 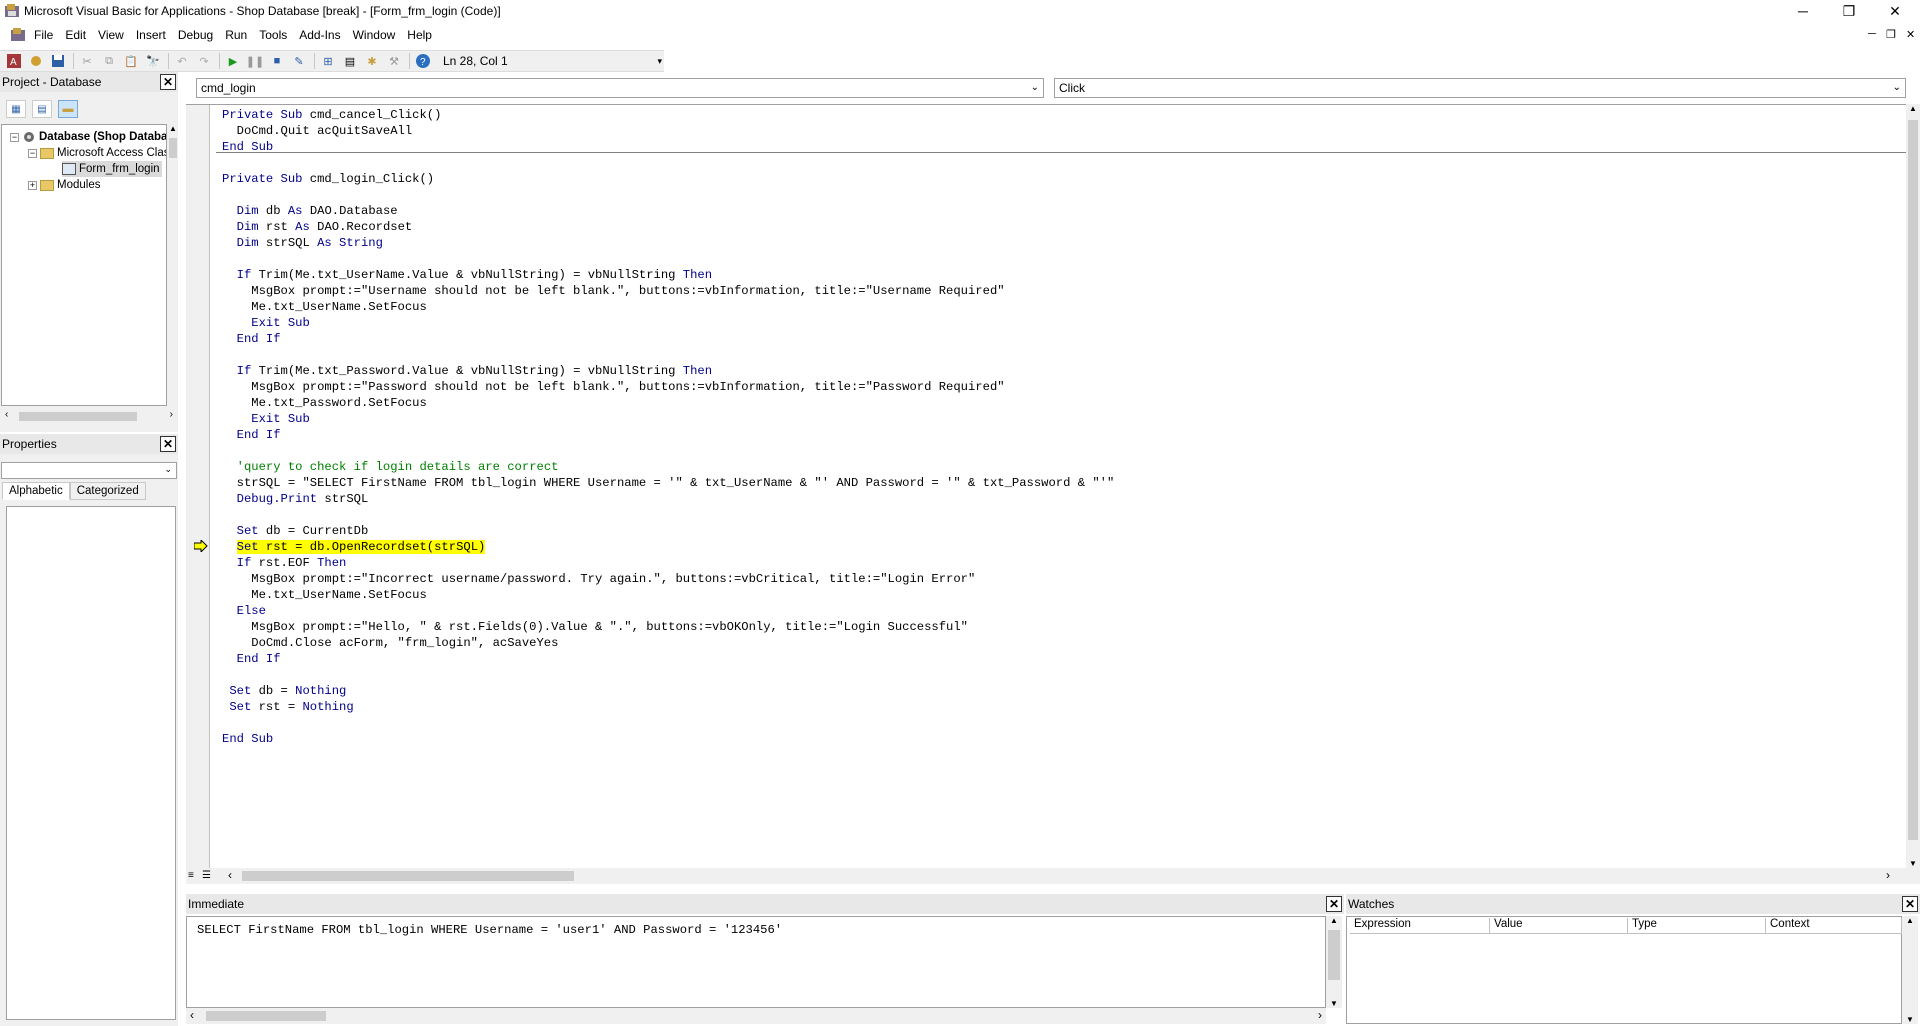 I want to click on watches-column-context: Context, so click(x=1834, y=926).